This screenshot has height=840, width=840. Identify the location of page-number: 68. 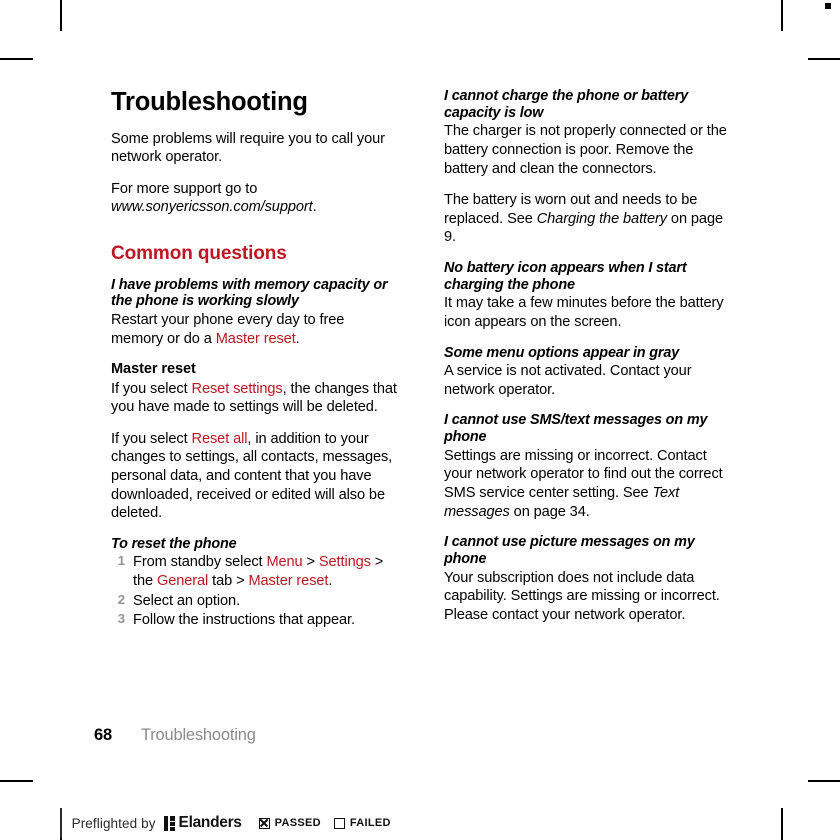
(103, 735).